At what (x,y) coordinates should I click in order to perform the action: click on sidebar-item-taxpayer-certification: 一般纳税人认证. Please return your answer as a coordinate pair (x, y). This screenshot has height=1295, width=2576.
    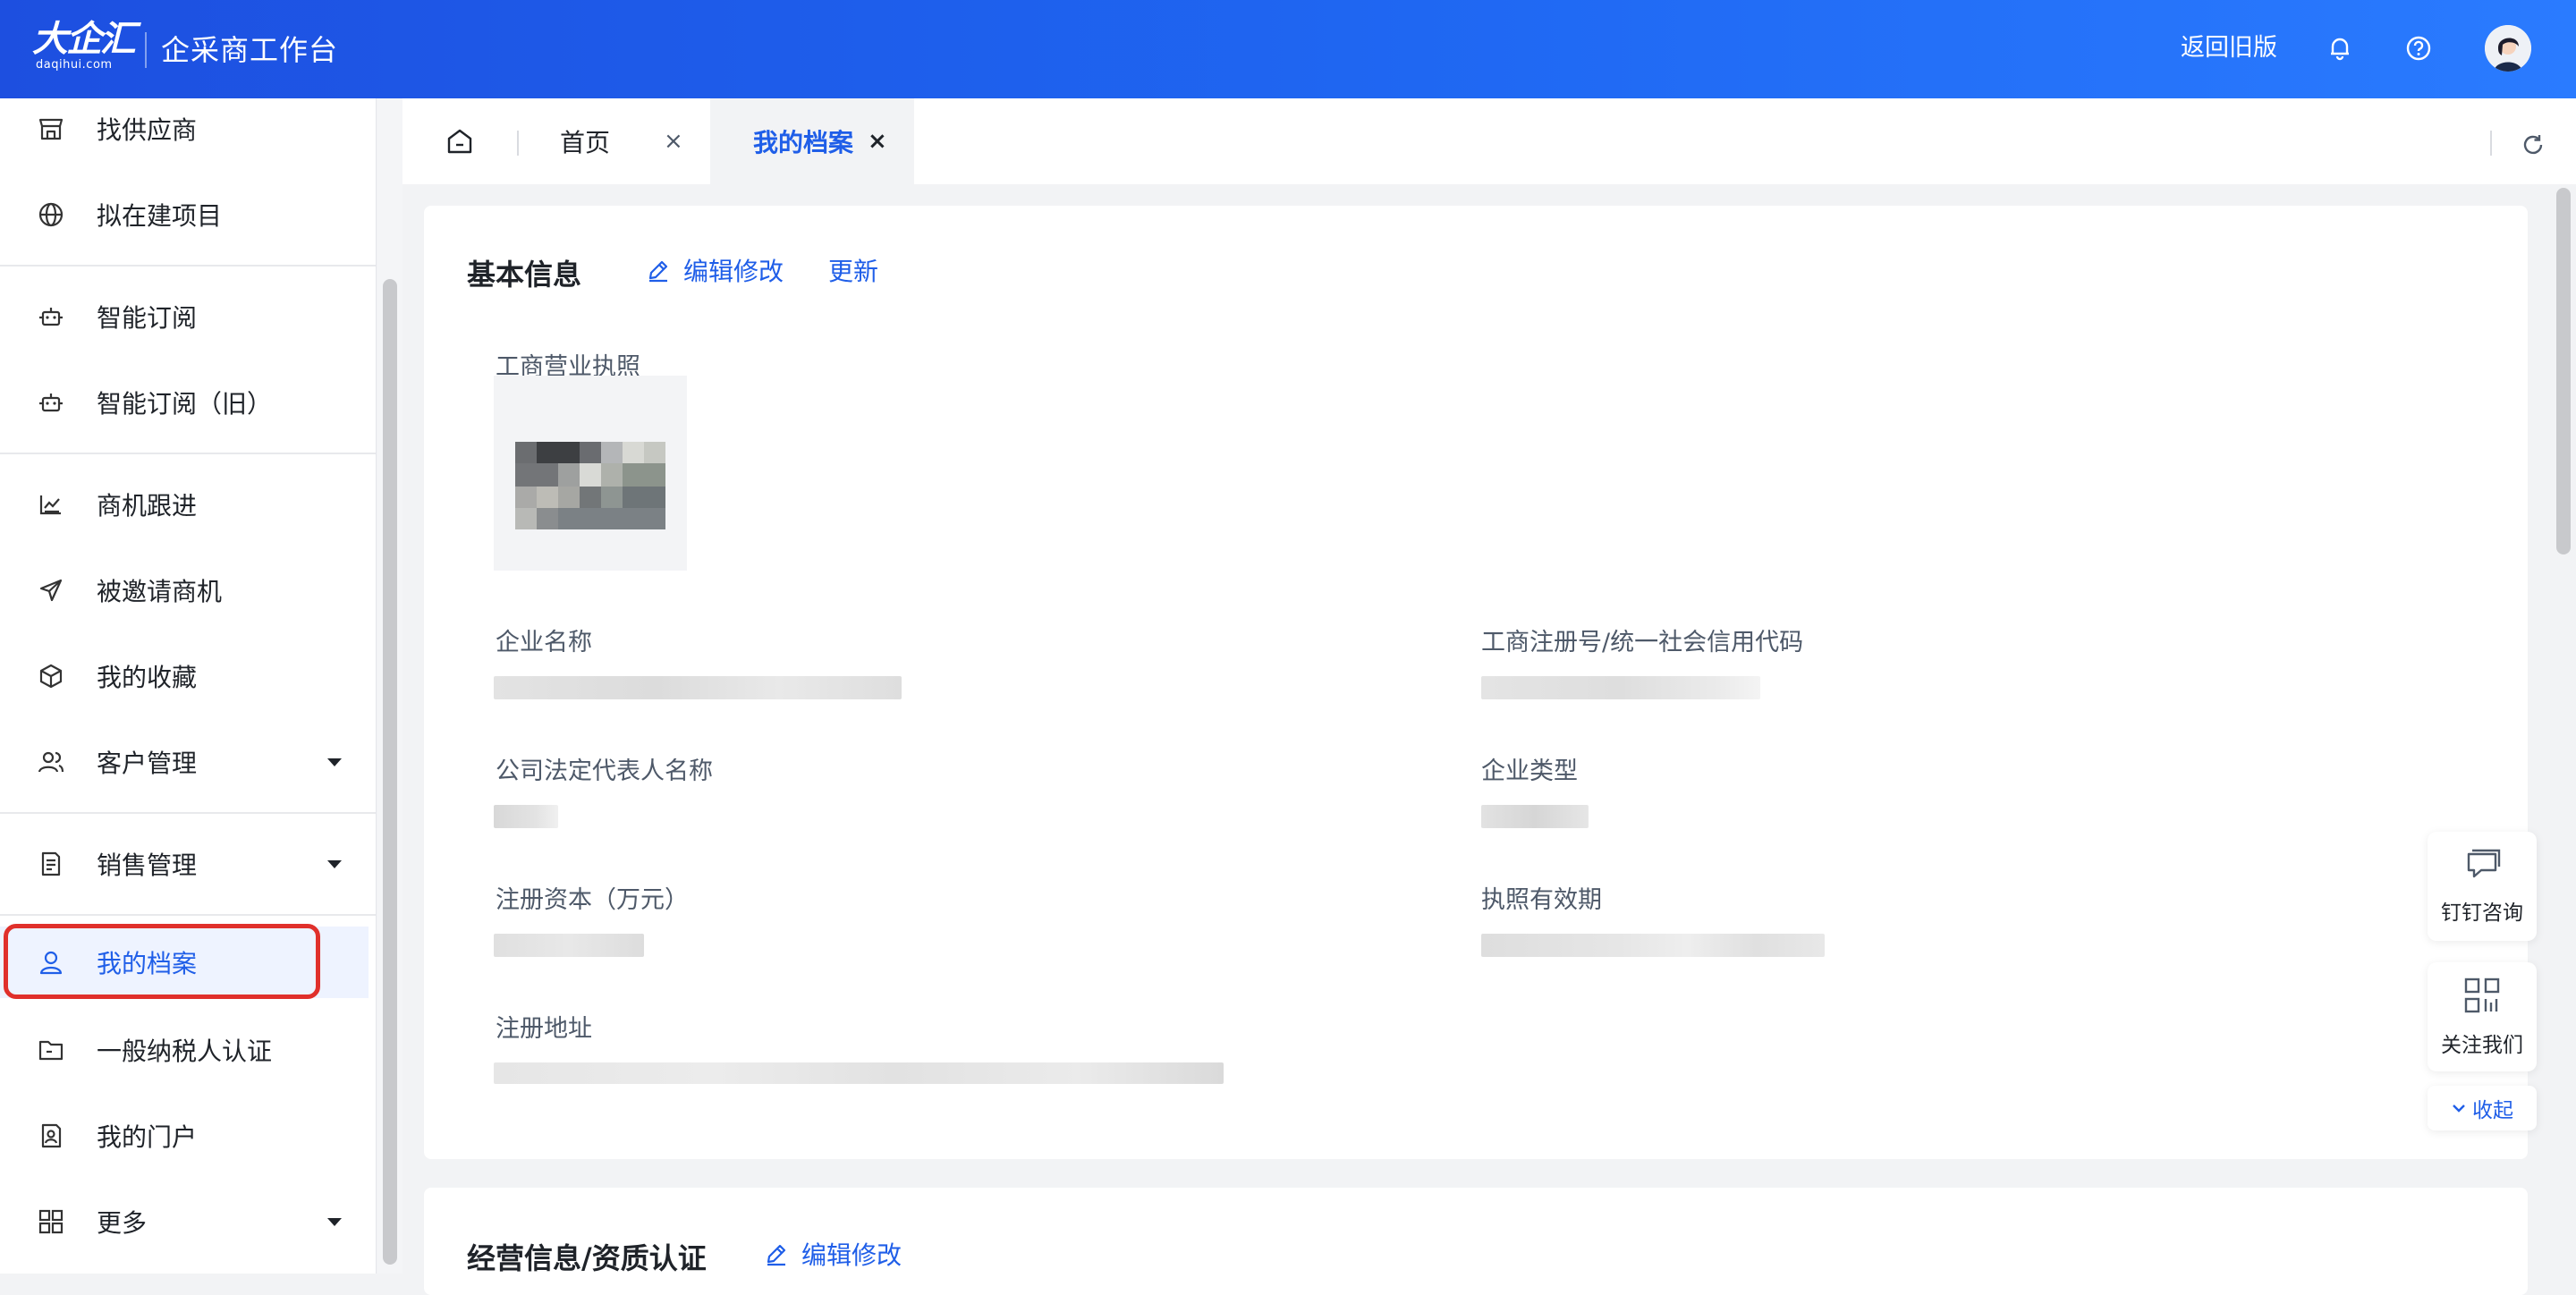
    Looking at the image, I should click on (184, 1050).